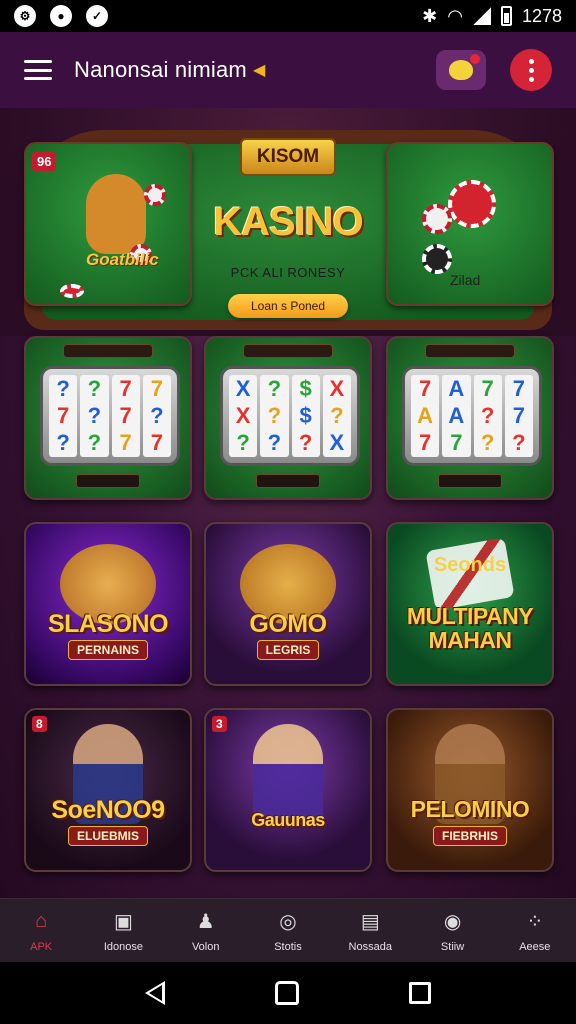 The image size is (576, 1024). I want to click on game-tile-pelomino: PELOMINO FIEBRHIS, so click(470, 790).